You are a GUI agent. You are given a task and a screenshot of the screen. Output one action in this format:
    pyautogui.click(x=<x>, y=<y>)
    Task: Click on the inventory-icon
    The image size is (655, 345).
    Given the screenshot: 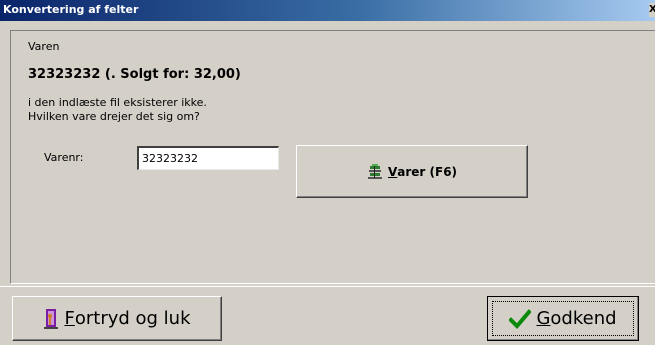 What is the action you would take?
    pyautogui.click(x=375, y=171)
    